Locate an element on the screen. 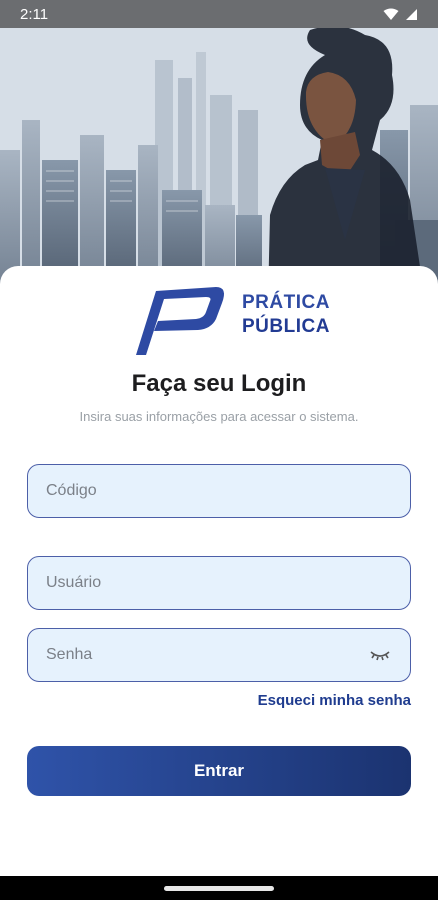  home-gesture-handle is located at coordinates (219, 888).